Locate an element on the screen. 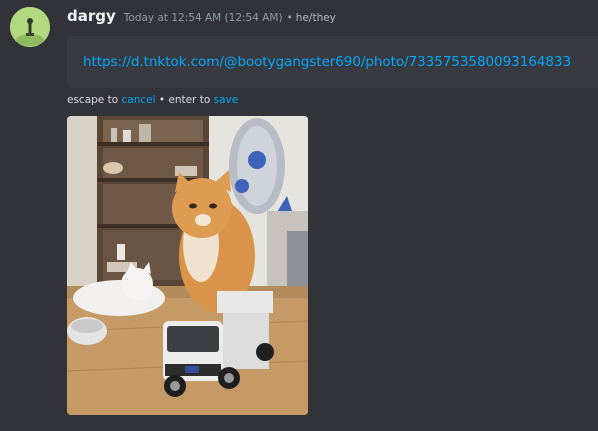 The width and height of the screenshot is (598, 431). hint-middle: • enter to is located at coordinates (184, 100).